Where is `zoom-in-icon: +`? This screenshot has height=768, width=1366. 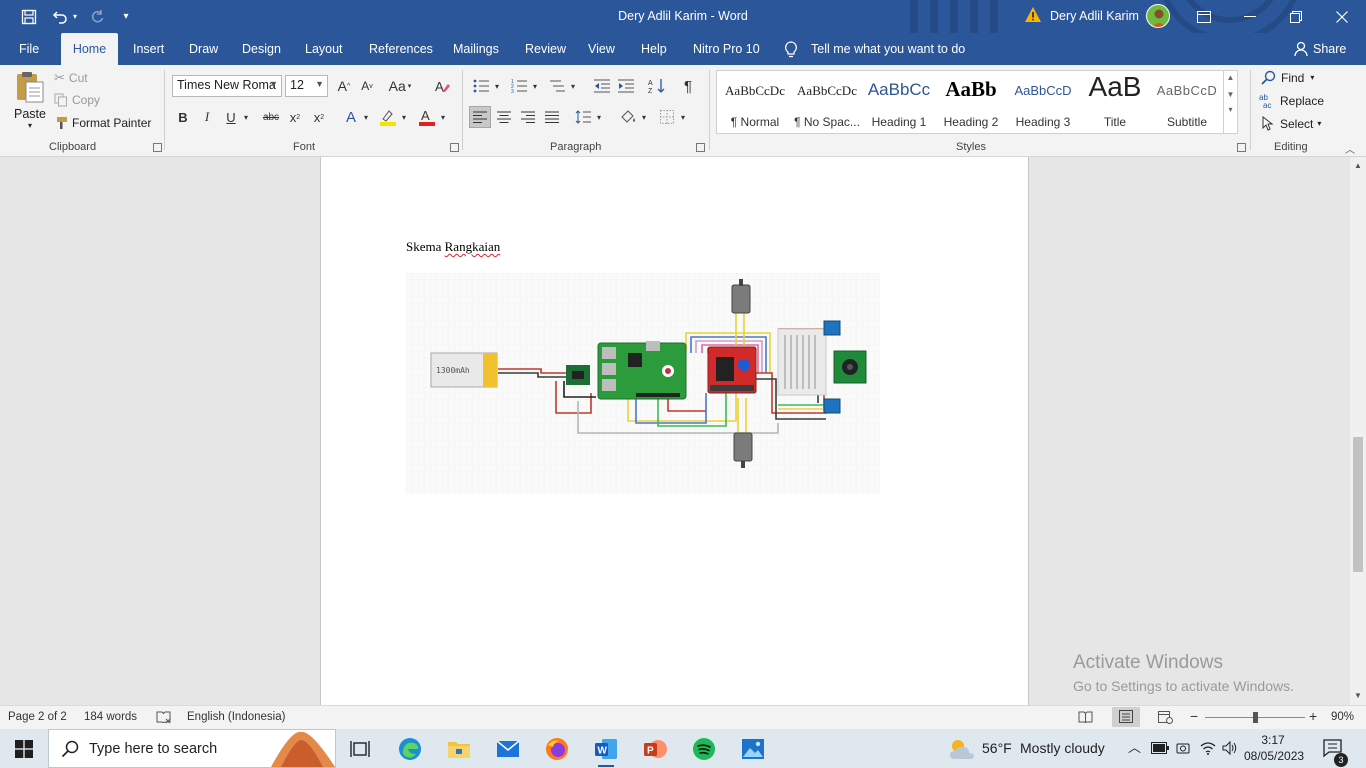 zoom-in-icon: + is located at coordinates (1313, 716).